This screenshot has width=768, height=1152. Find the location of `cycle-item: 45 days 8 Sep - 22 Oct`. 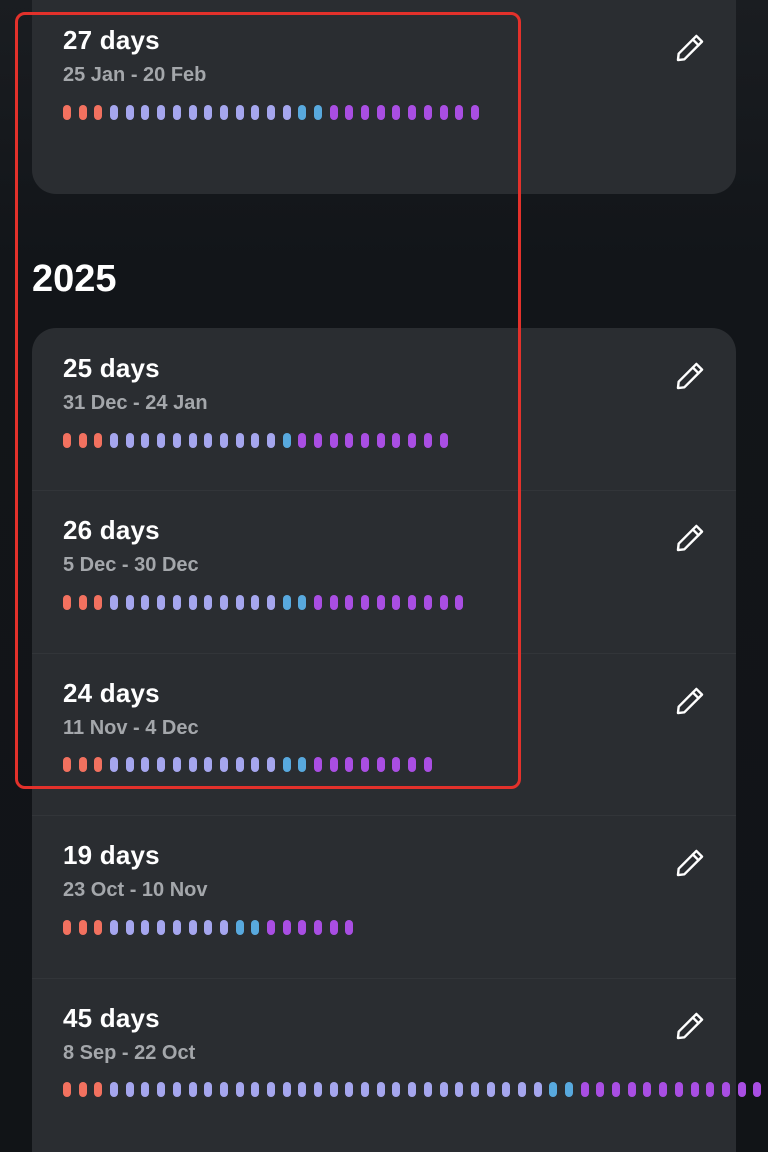

cycle-item: 45 days 8 Sep - 22 Oct is located at coordinates (397, 1058).